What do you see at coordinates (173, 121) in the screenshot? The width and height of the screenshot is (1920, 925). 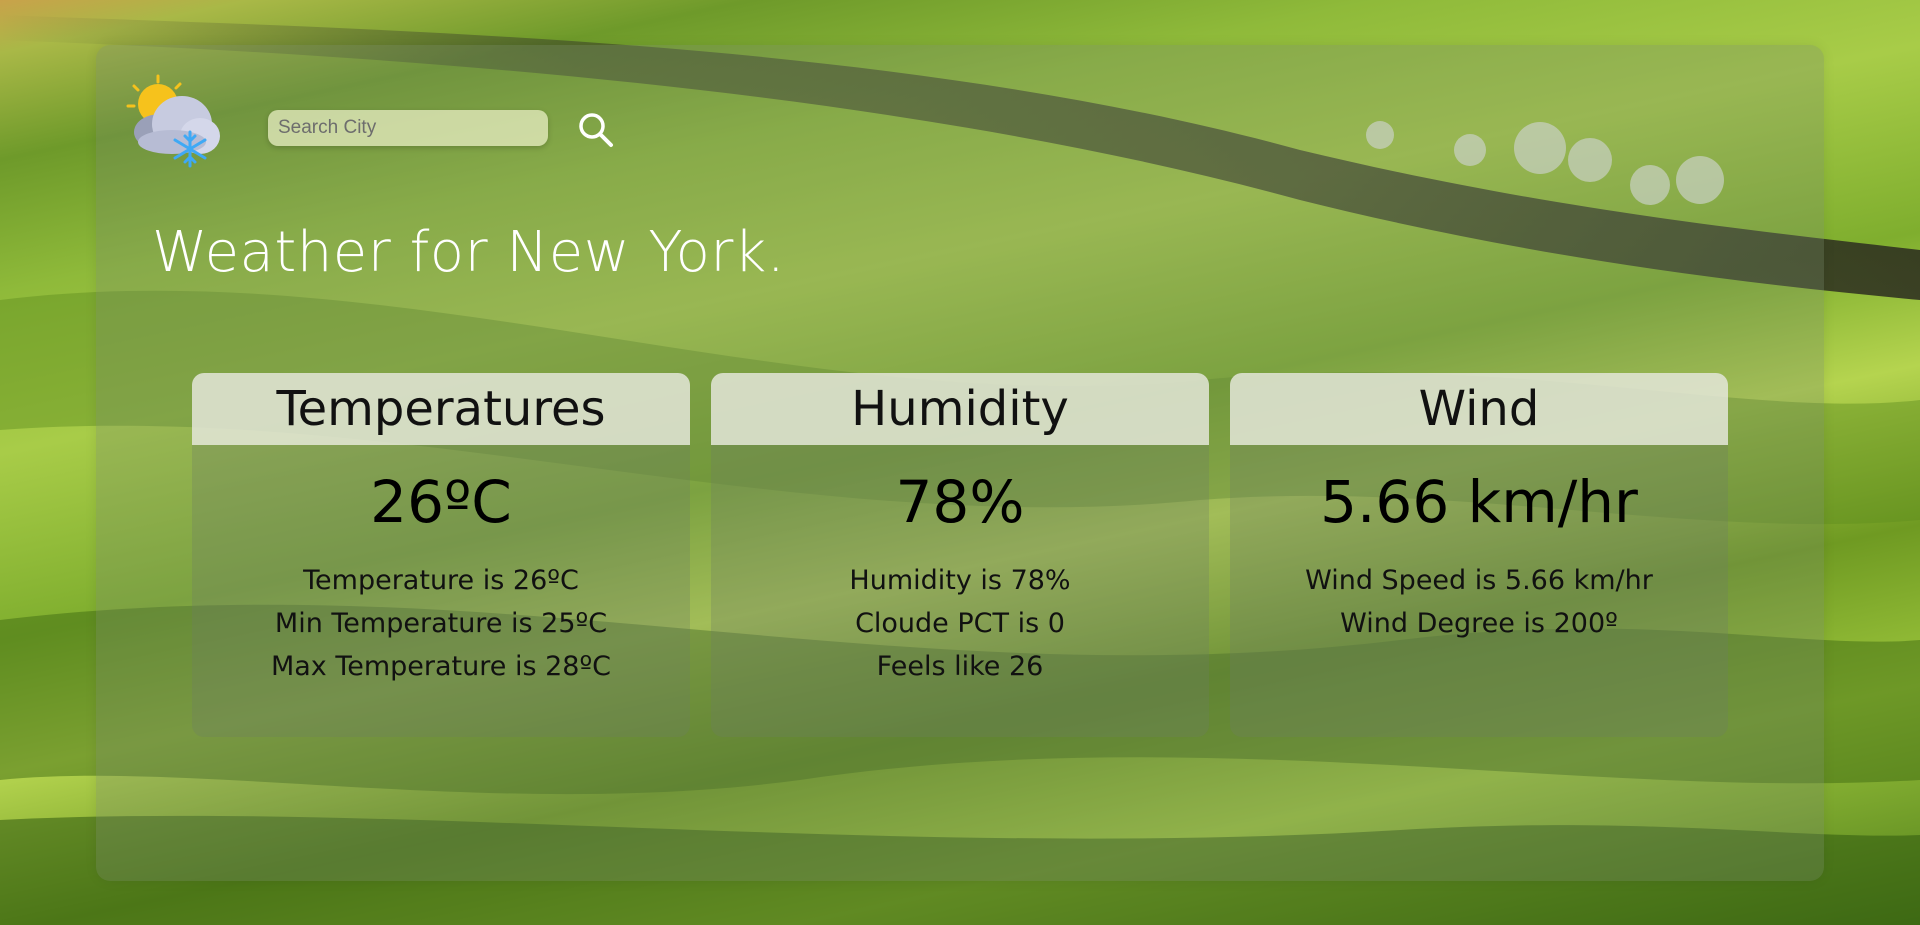 I see `weather-sun-cloud-snow-icon` at bounding box center [173, 121].